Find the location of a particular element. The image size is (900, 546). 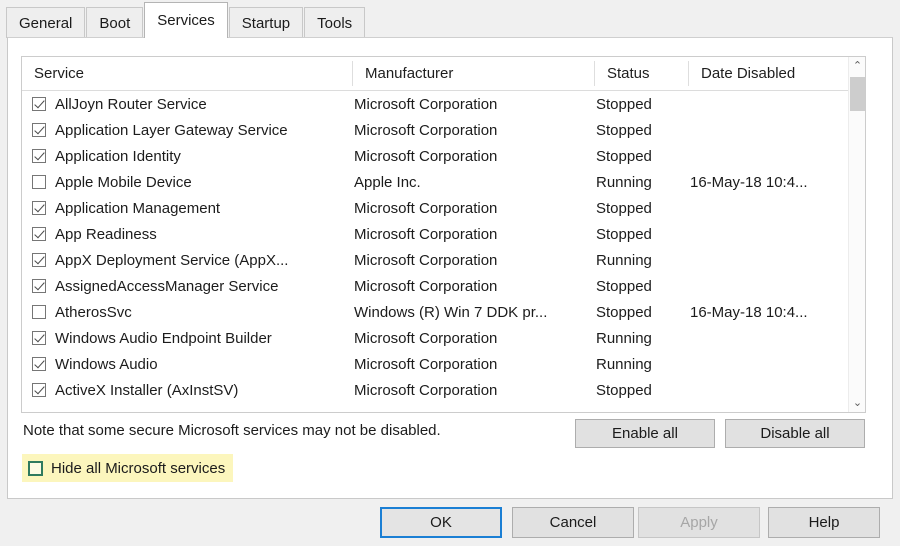

hide-all-microsoft-services-label: Hide all Microsoft services is located at coordinates (138, 468).